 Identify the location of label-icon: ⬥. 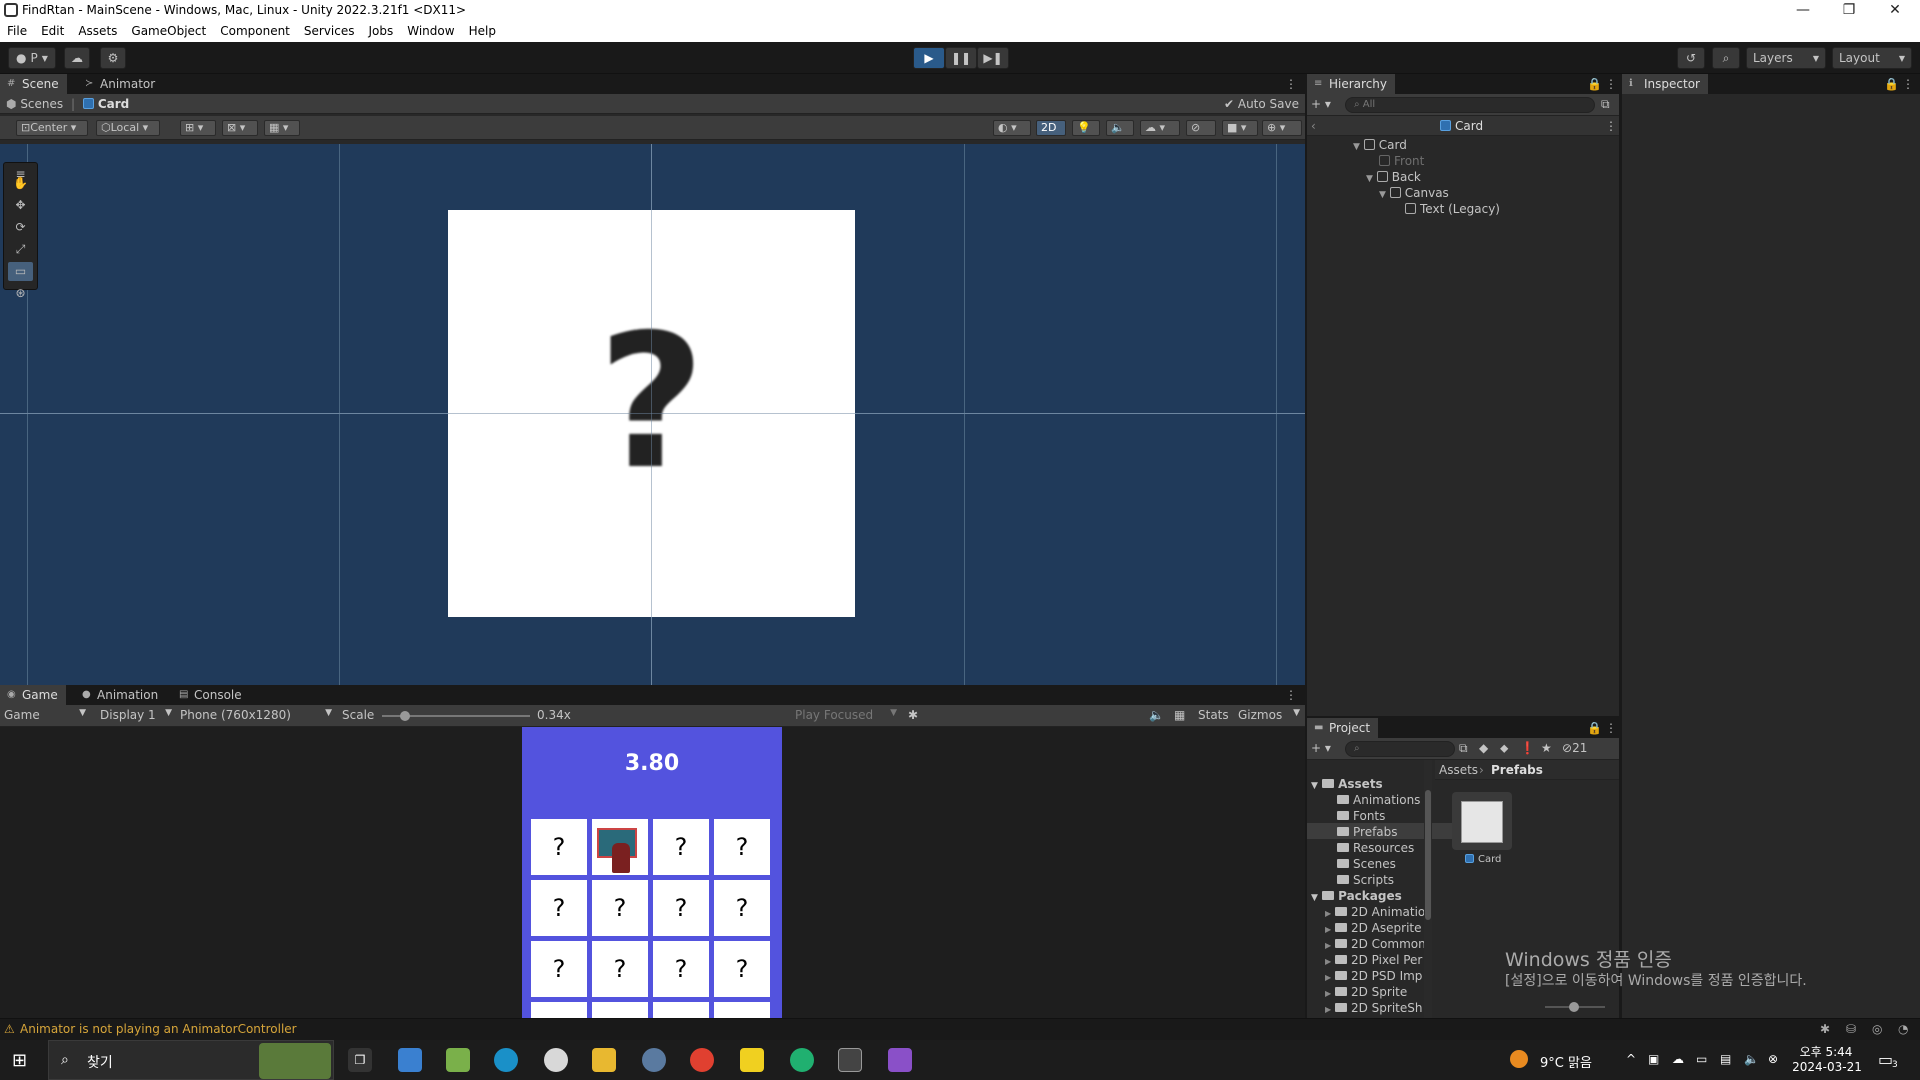
(1504, 748).